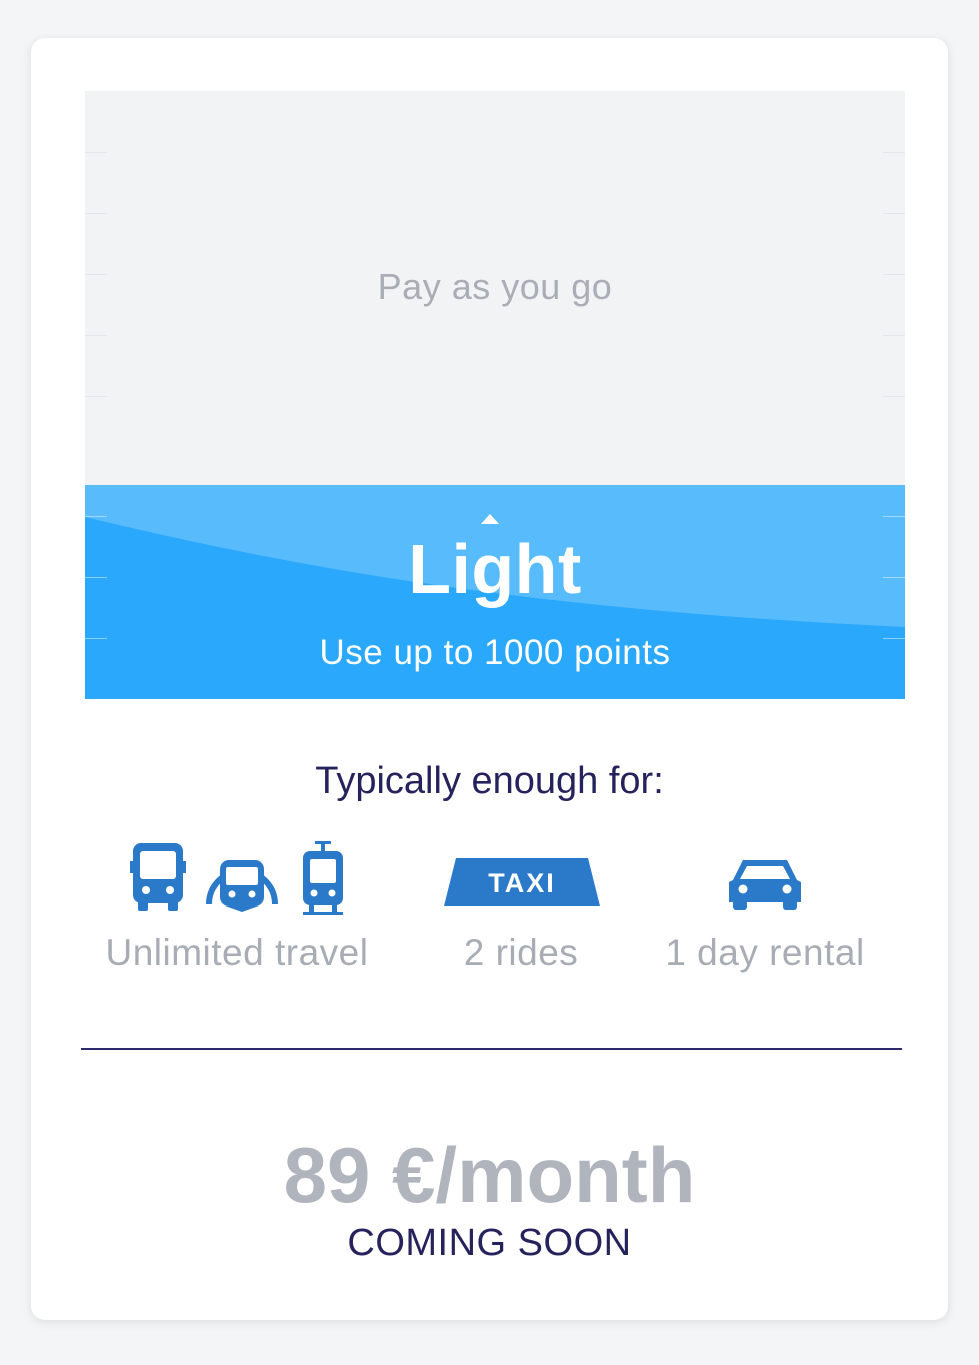 This screenshot has width=979, height=1365. I want to click on feature-label-taxi: 2 rides, so click(521, 952).